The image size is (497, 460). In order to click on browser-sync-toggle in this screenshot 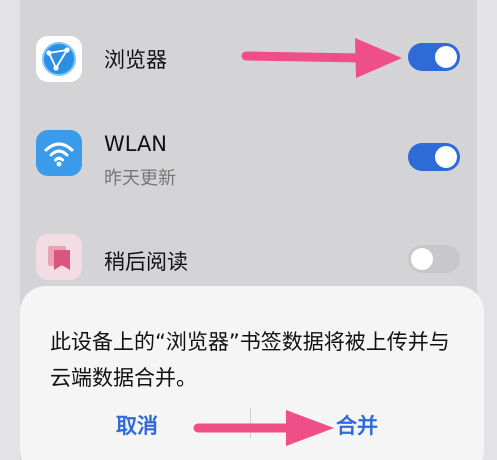, I will do `click(434, 57)`.